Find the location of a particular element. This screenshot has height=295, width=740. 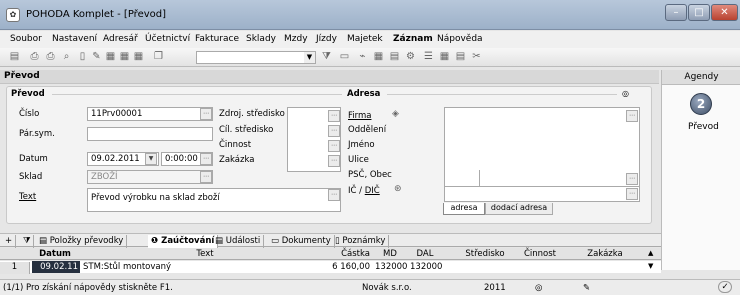

col-castka: Částka is located at coordinates (345, 254).